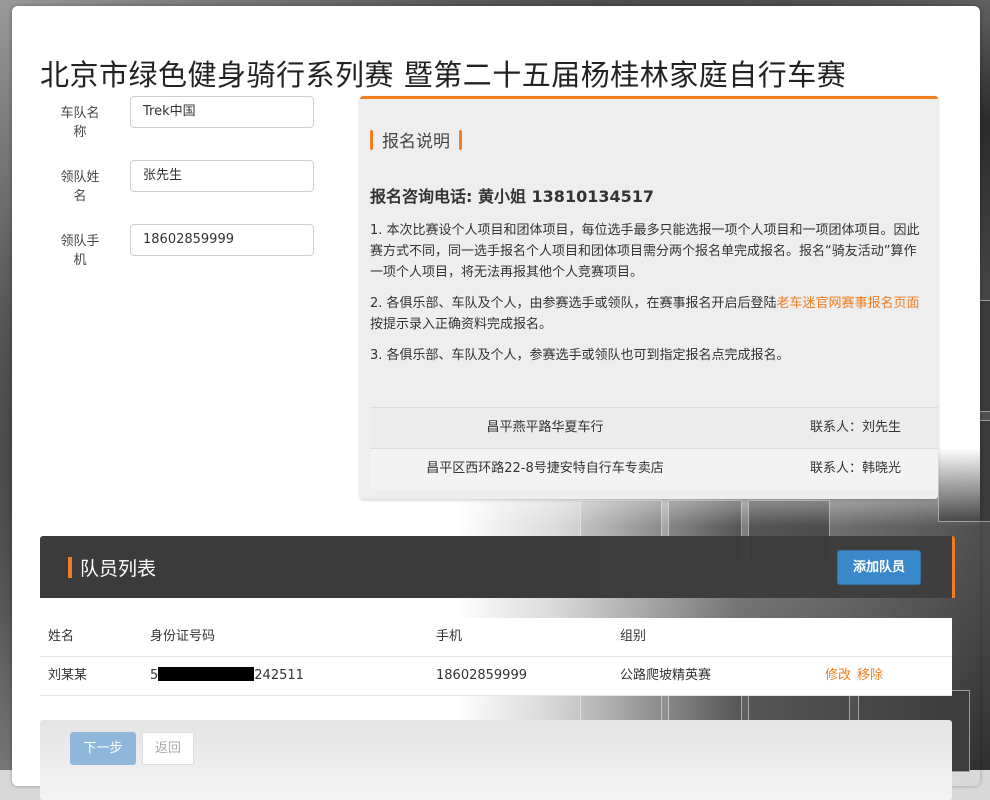 This screenshot has height=800, width=990. What do you see at coordinates (545, 427) in the screenshot?
I see `shop-name: 昌平燕平路华夏车行` at bounding box center [545, 427].